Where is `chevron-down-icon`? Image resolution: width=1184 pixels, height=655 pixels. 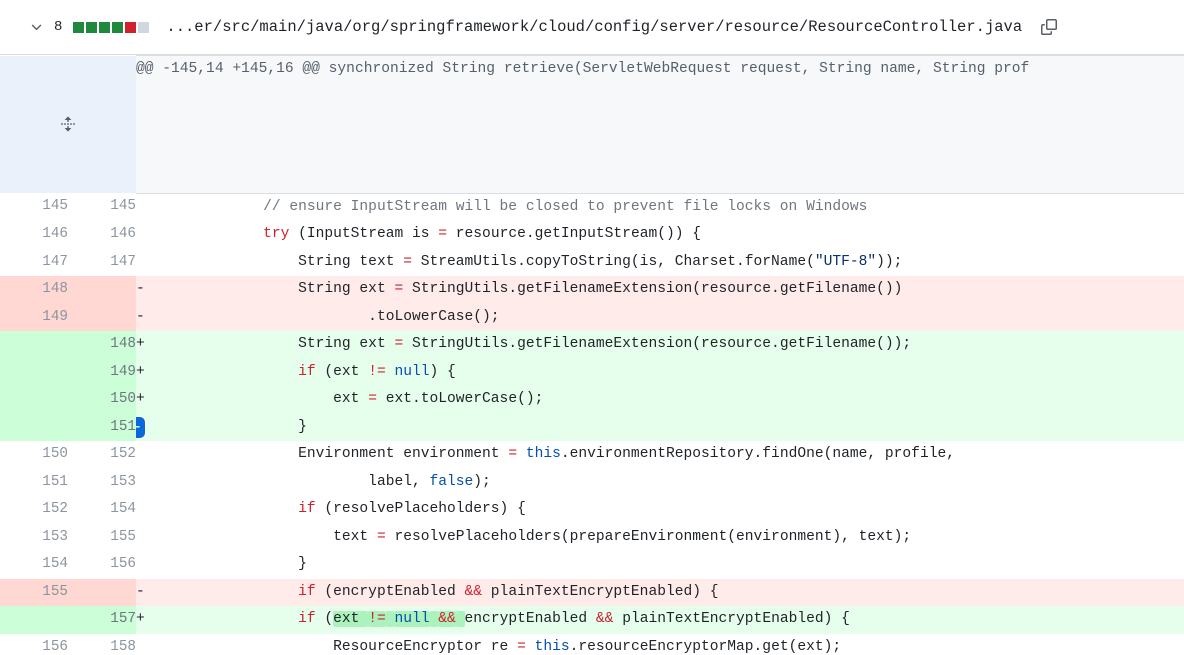 chevron-down-icon is located at coordinates (36, 27).